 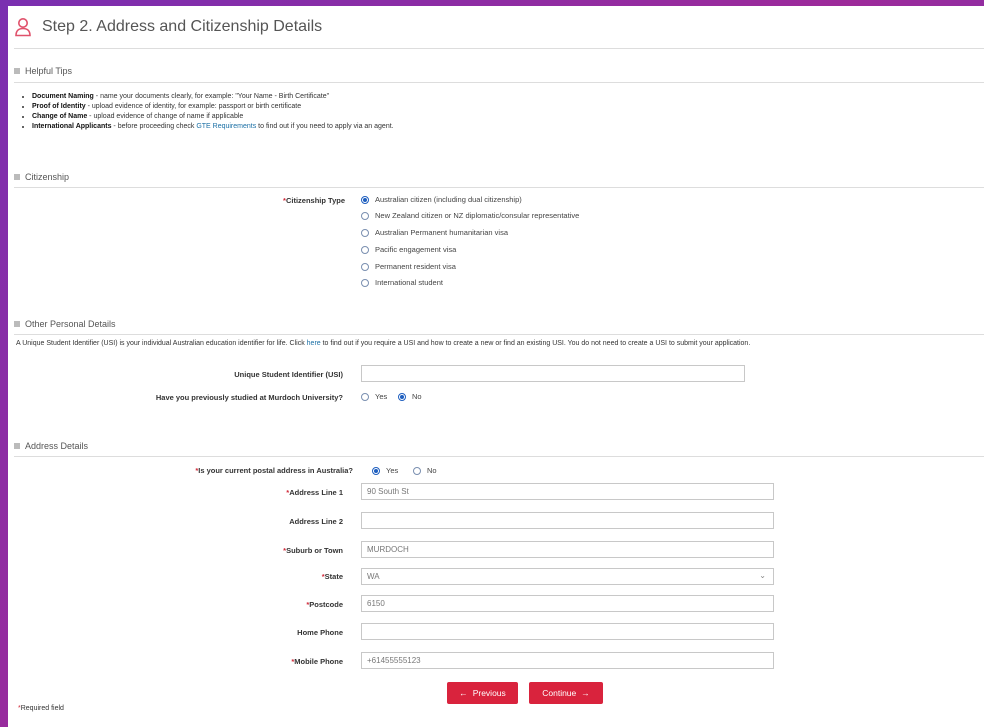 I want to click on user-icon, so click(x=23, y=27).